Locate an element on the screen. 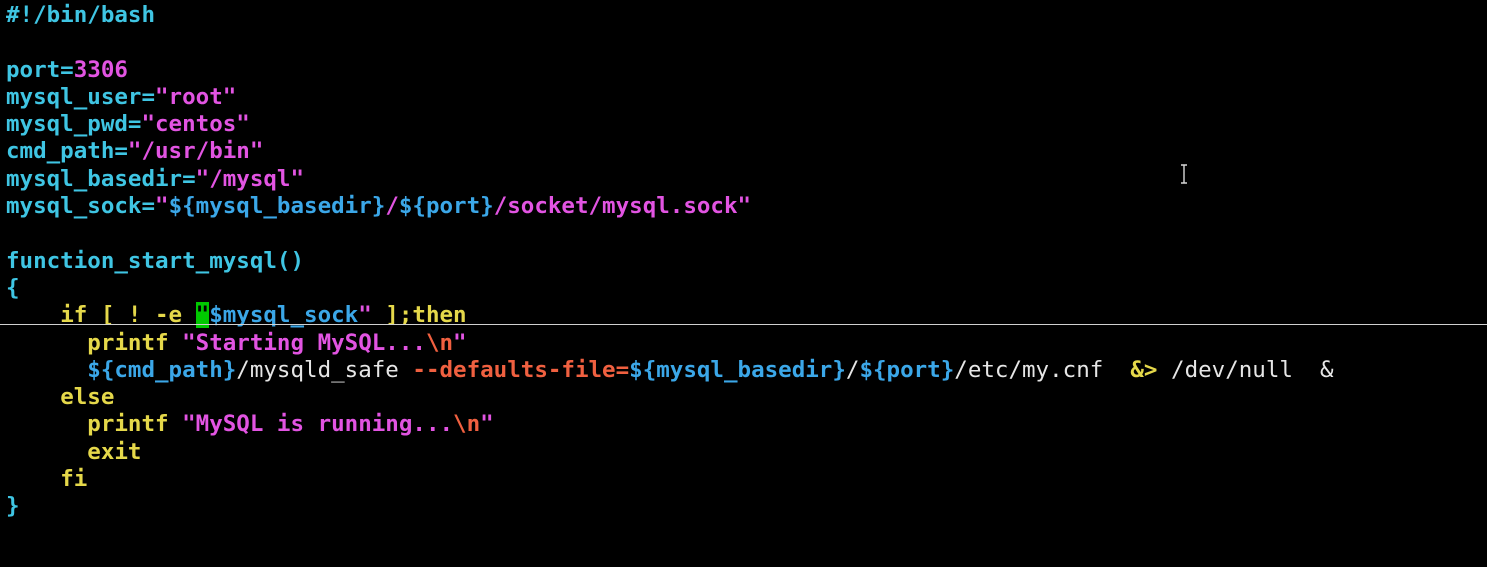  code-token: 3306 is located at coordinates (100, 69).